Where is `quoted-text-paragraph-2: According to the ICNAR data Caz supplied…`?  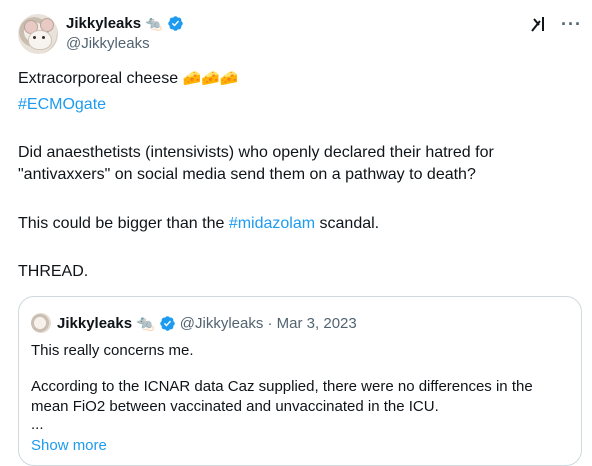
quoted-text-paragraph-2: According to the ICNAR data Caz supplied… is located at coordinates (284, 396).